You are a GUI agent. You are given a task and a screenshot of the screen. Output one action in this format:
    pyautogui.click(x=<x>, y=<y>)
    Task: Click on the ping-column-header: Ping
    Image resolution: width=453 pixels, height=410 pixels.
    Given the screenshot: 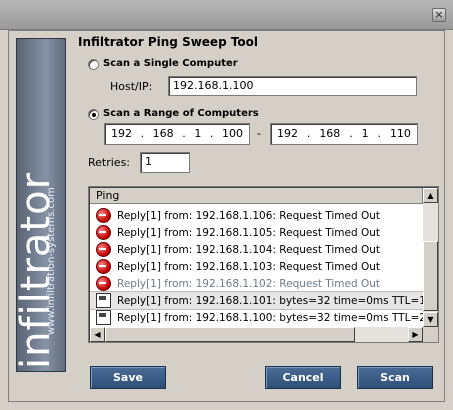 What is the action you would take?
    pyautogui.click(x=256, y=196)
    